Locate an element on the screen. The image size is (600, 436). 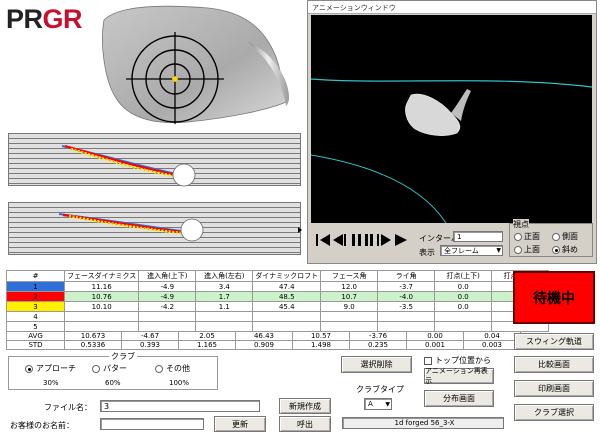
viewpoint-diagonal: 斜め is located at coordinates (565, 249).